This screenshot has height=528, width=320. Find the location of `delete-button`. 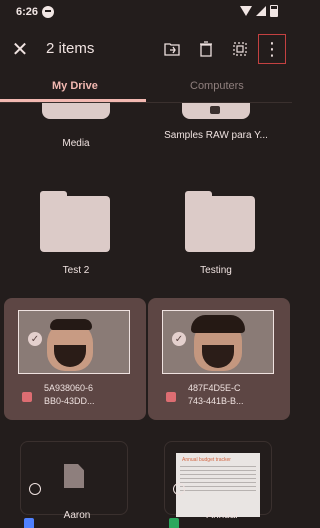

delete-button is located at coordinates (206, 49).